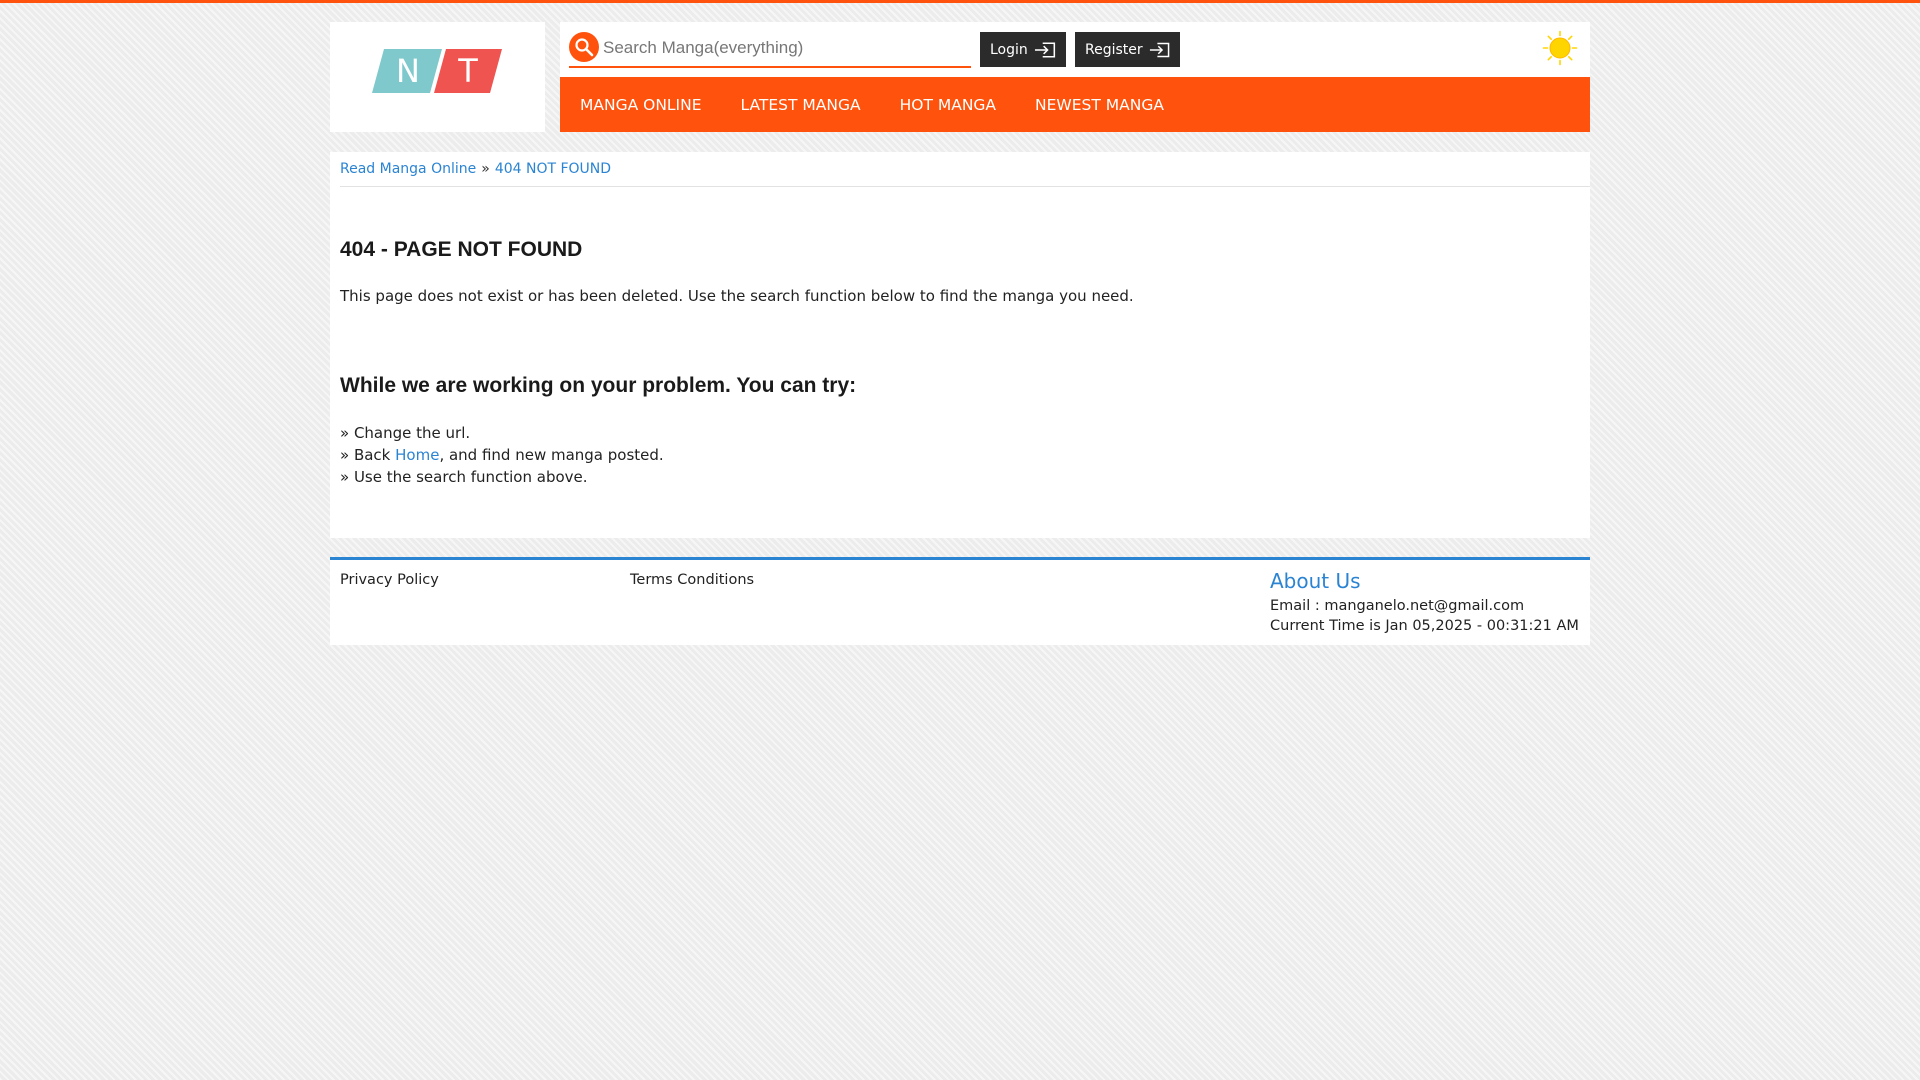  What do you see at coordinates (467, 71) in the screenshot?
I see `logo-letter-t: T` at bounding box center [467, 71].